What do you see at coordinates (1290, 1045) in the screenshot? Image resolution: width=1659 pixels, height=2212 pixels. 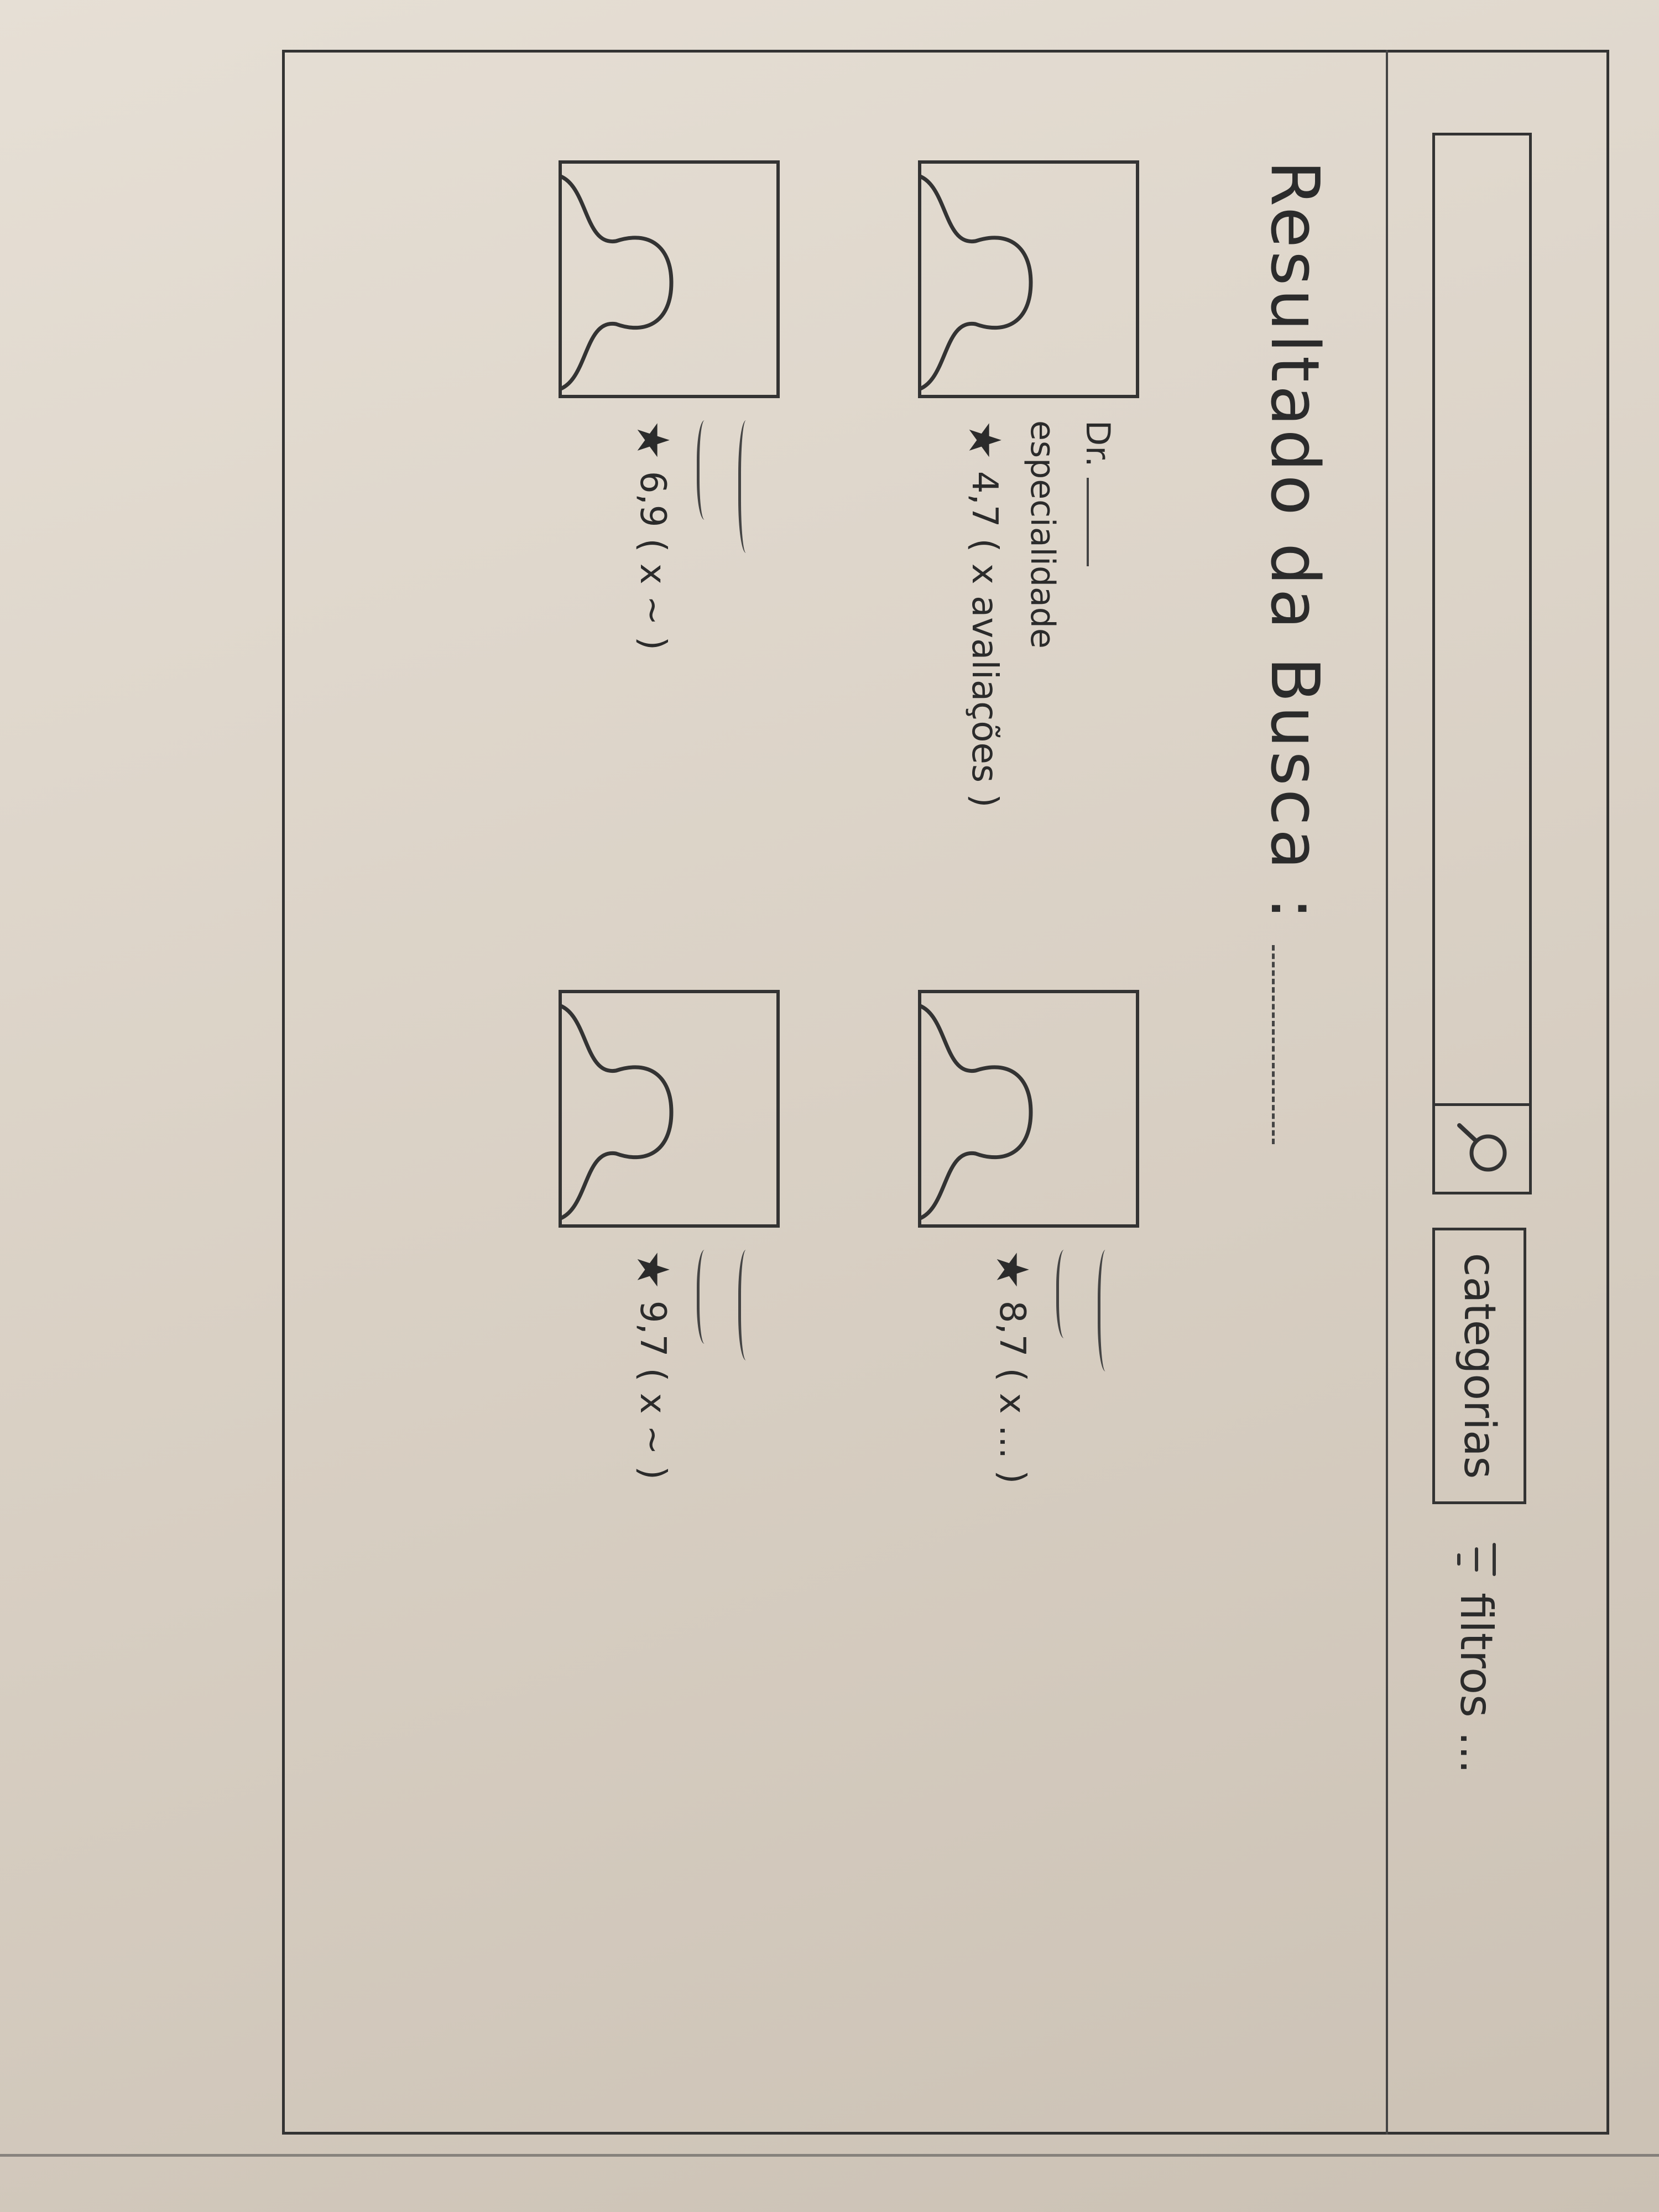 I see `search-term-placeholder` at bounding box center [1290, 1045].